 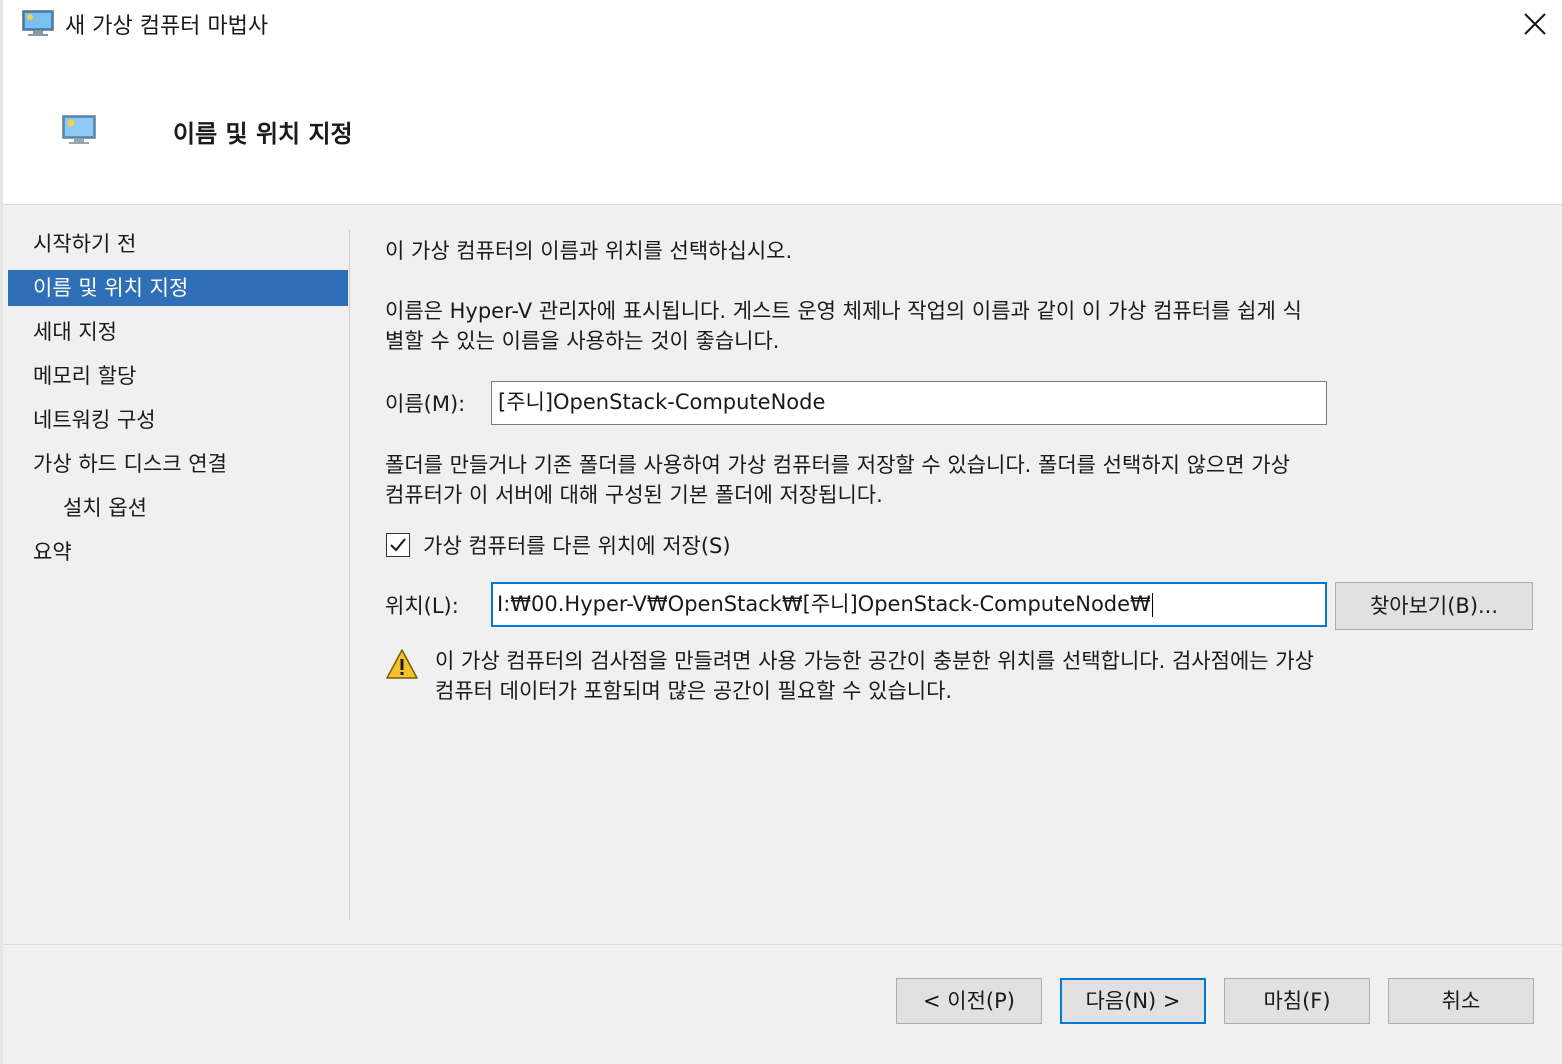 I want to click on previous-button: < 이전(P), so click(x=969, y=1001).